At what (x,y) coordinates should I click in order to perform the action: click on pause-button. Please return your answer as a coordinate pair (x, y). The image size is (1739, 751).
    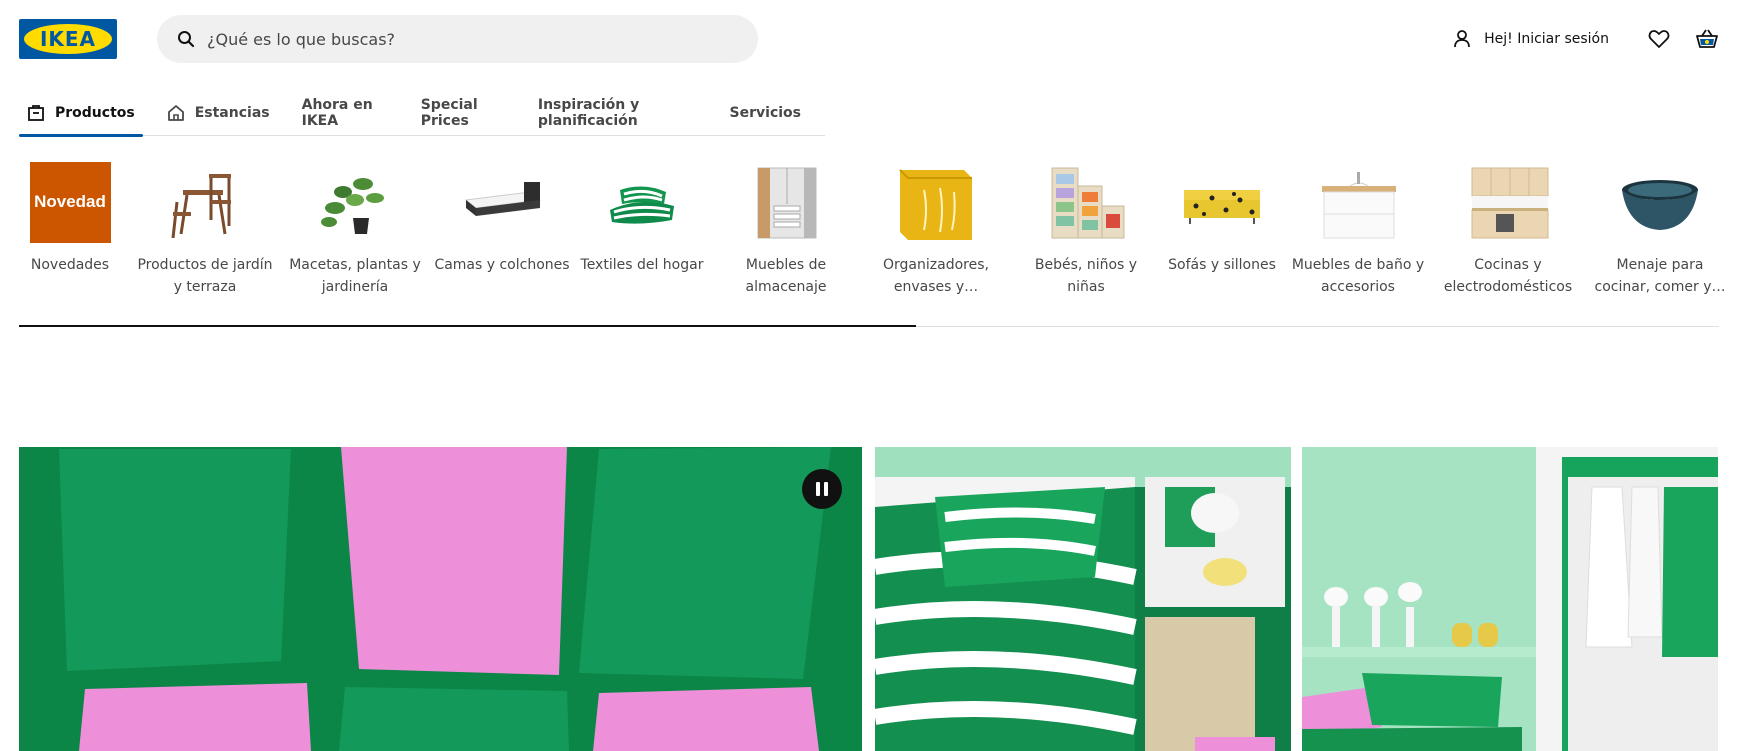
    Looking at the image, I should click on (822, 489).